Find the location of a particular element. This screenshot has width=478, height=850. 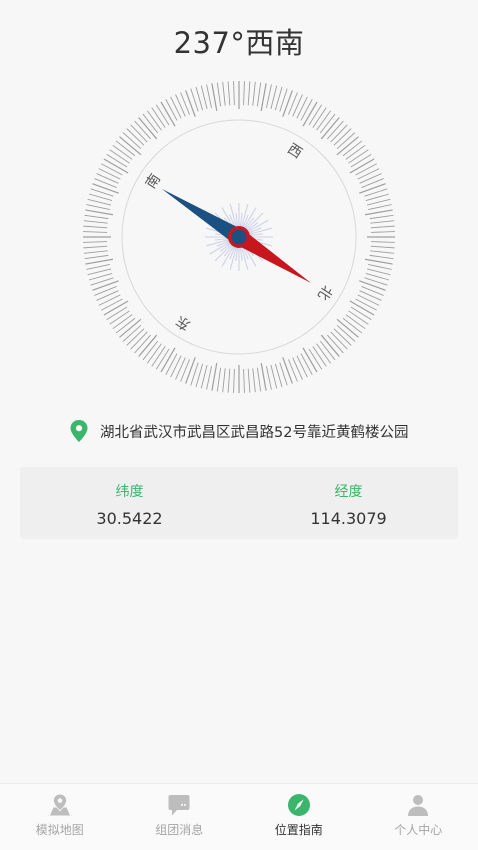

tab-personal-center: 个人中心 is located at coordinates (418, 817).